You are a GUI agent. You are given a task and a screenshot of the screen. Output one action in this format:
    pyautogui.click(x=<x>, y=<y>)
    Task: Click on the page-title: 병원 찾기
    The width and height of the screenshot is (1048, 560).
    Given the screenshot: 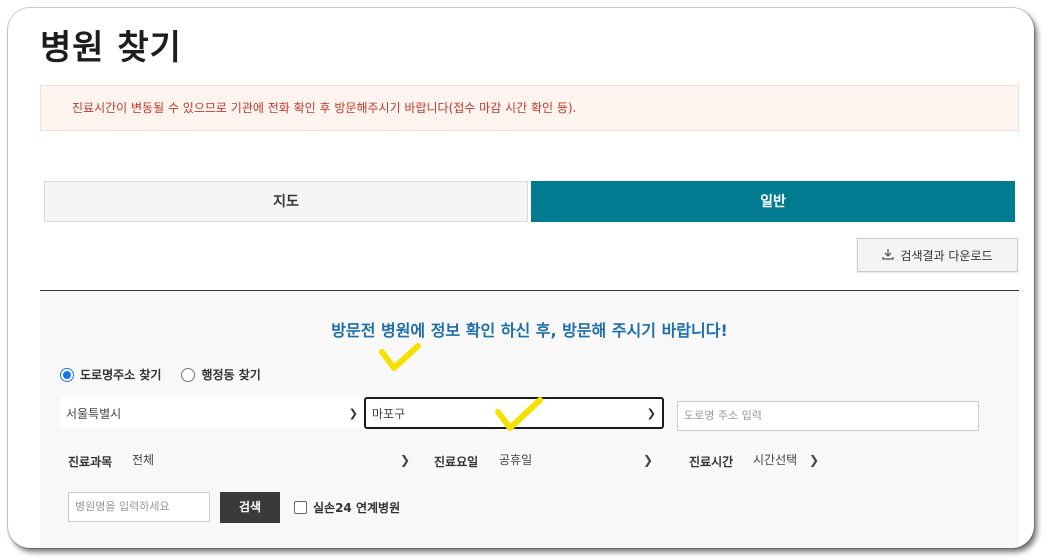 What is the action you would take?
    pyautogui.click(x=111, y=48)
    